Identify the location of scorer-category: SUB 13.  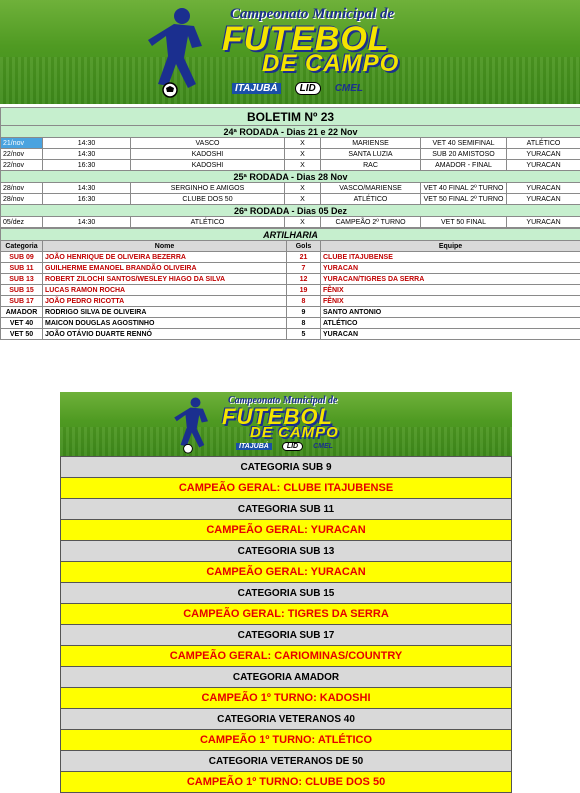
(22, 279).